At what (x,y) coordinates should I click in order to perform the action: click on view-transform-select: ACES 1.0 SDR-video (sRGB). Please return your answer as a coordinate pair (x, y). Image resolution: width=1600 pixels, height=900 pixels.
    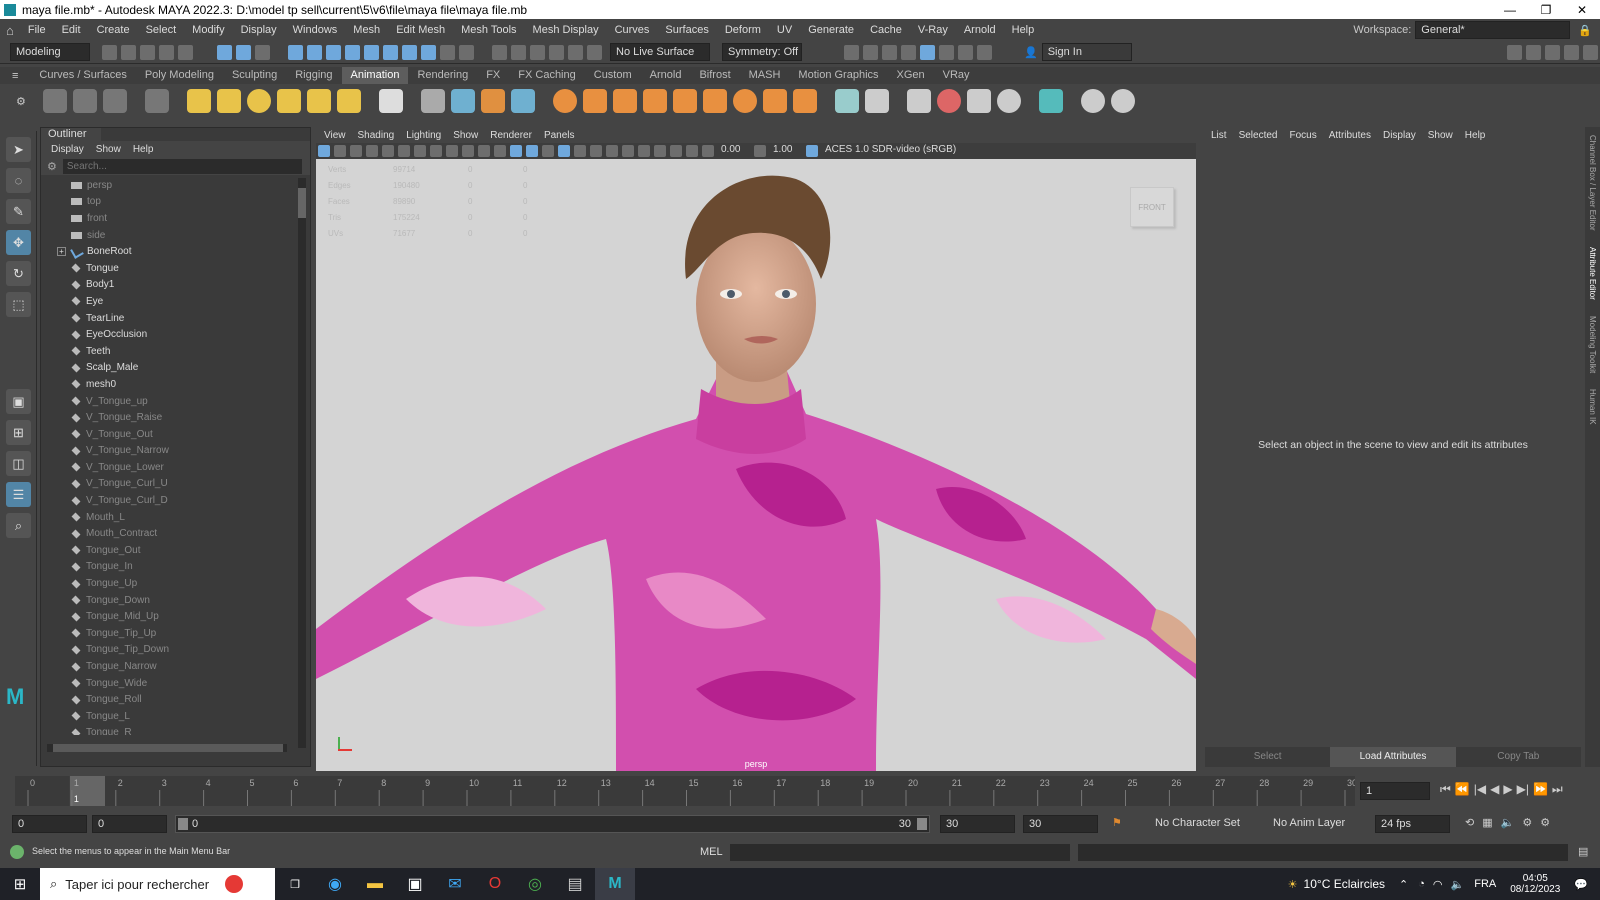
    Looking at the image, I should click on (905, 151).